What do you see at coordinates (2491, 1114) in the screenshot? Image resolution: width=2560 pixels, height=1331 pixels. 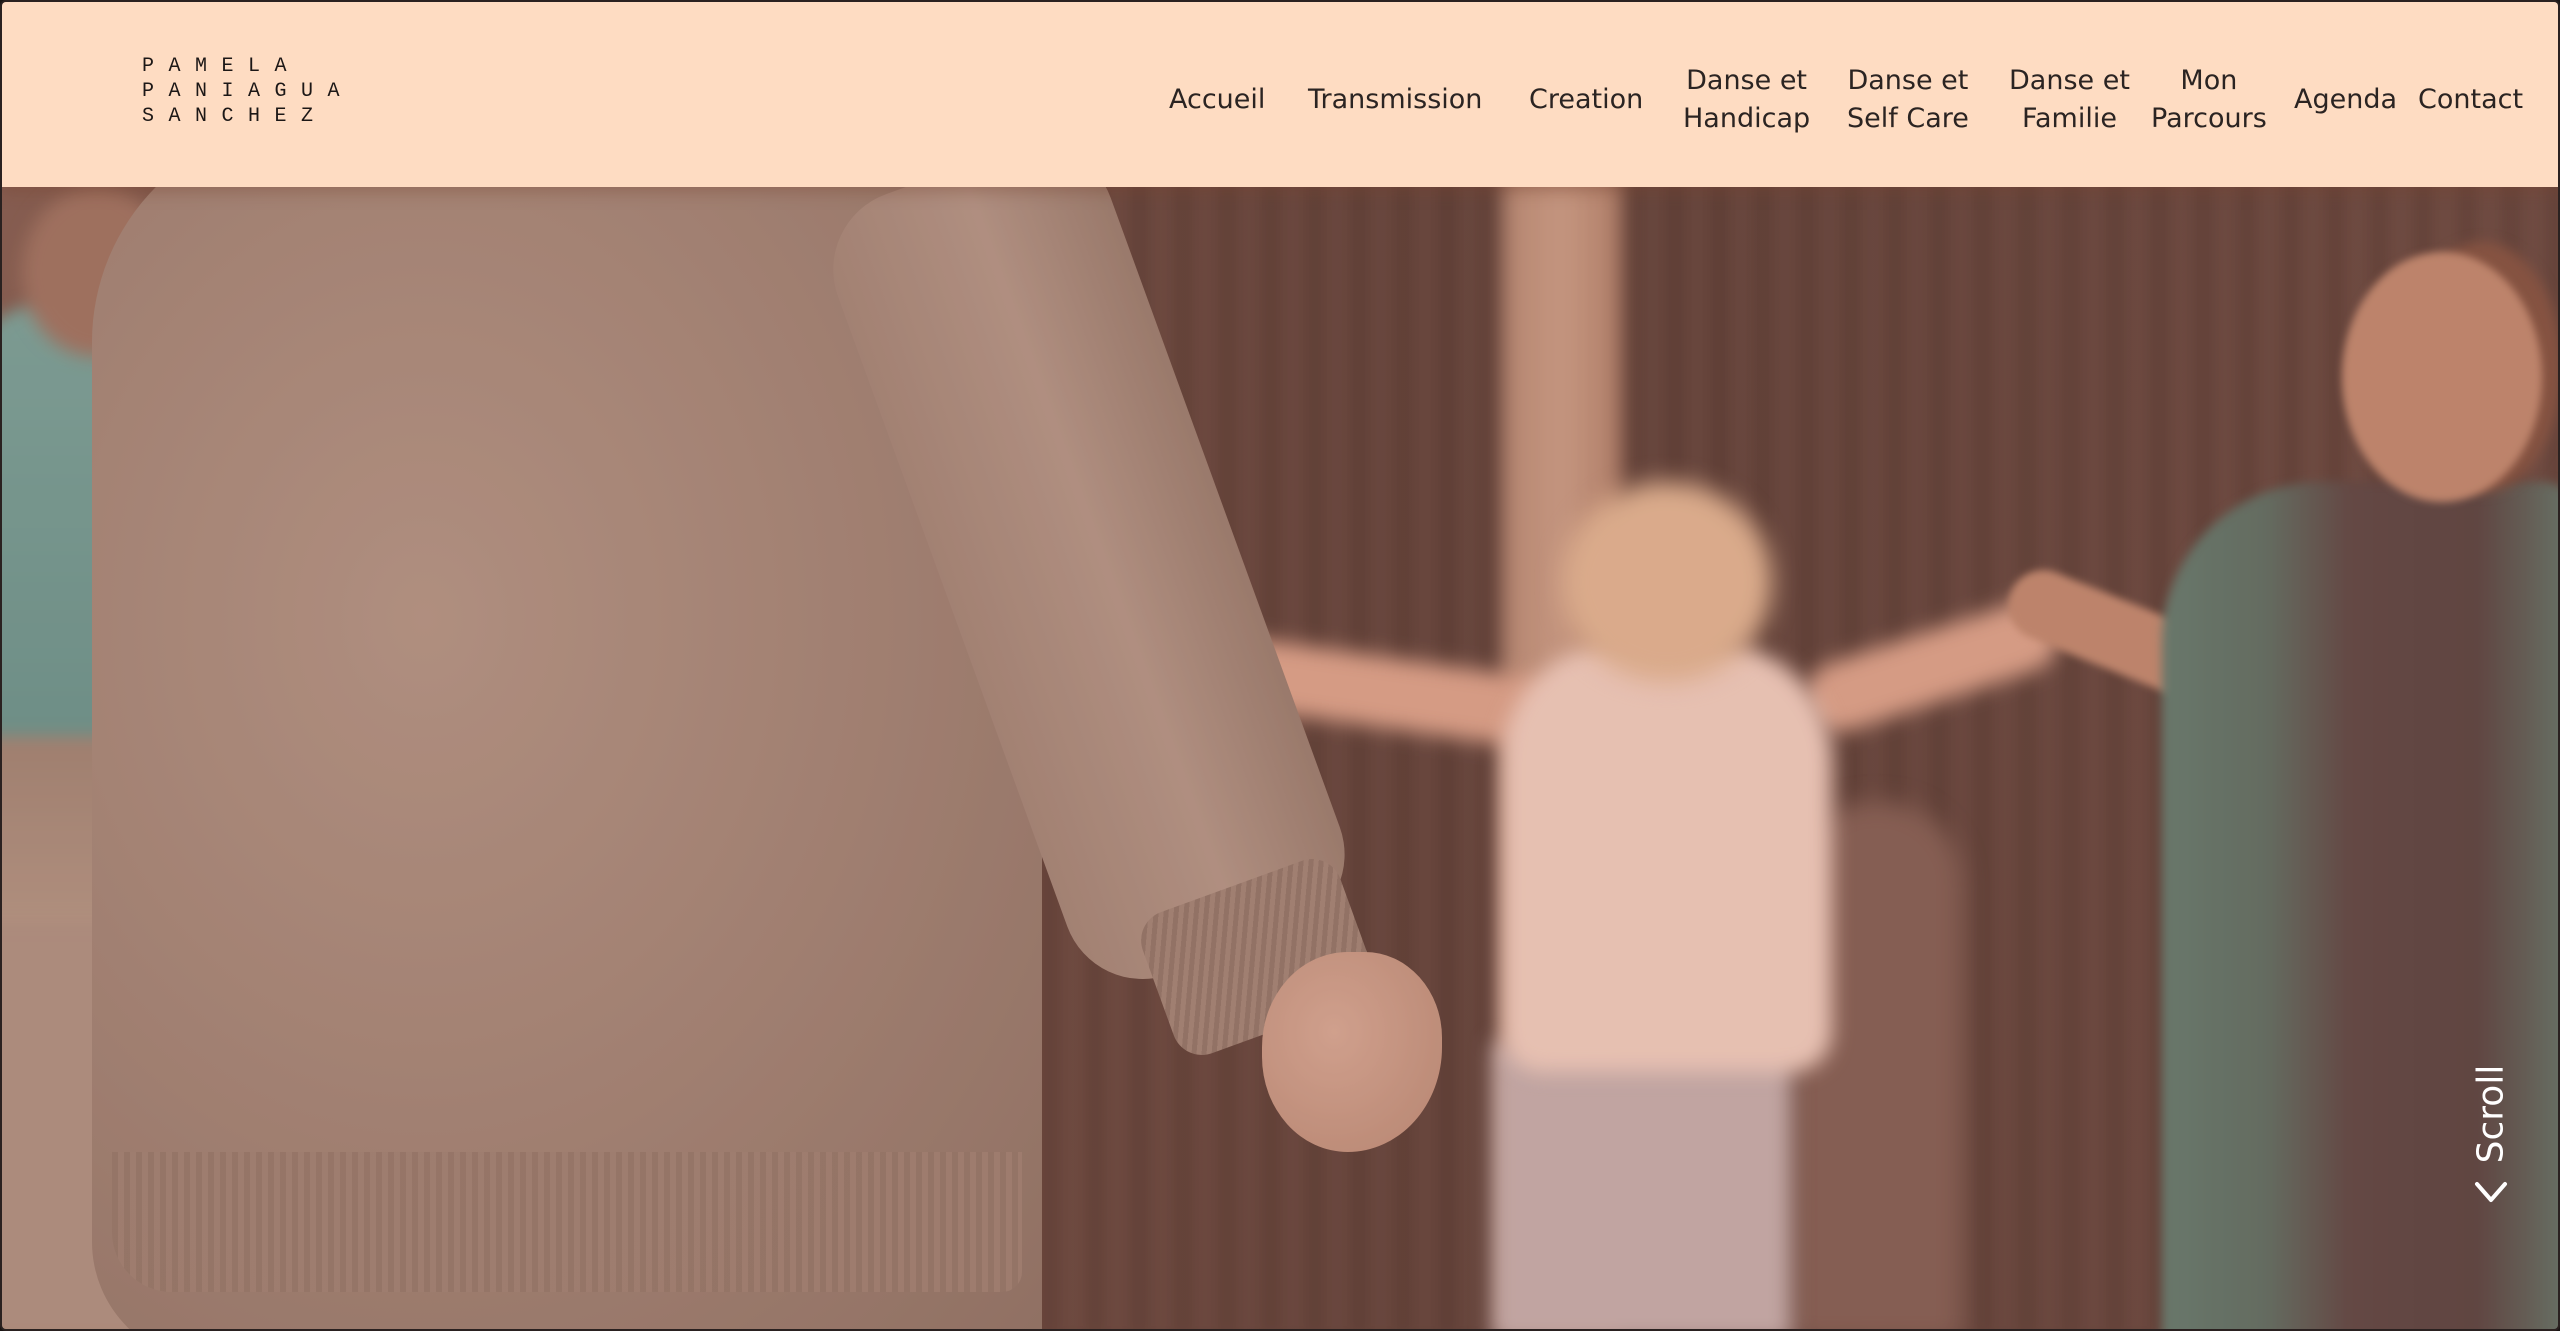 I see `scroll-label: Scroll` at bounding box center [2491, 1114].